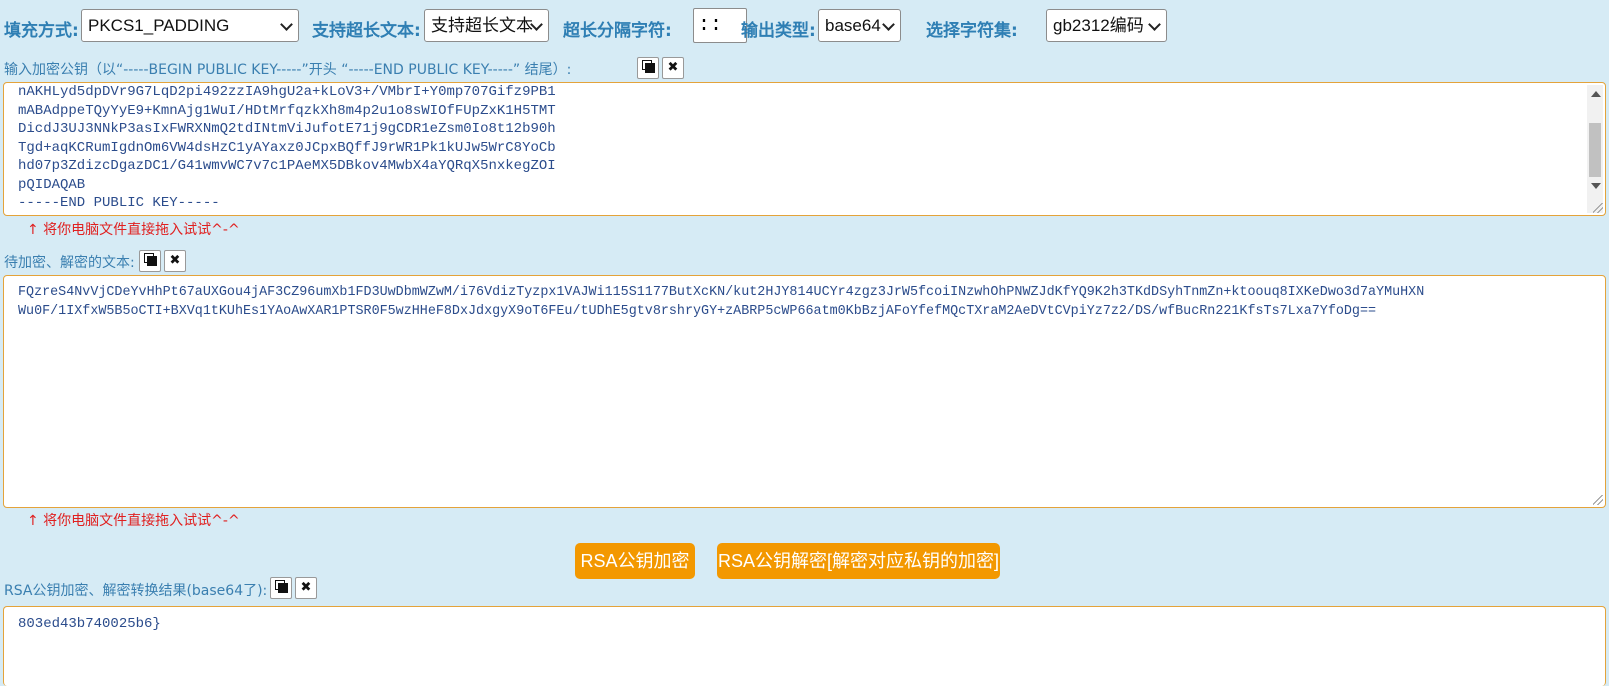 This screenshot has height=686, width=1609. What do you see at coordinates (119, 203) in the screenshot?
I see `pubkey-line: -----END PUBLIC KEY-----` at bounding box center [119, 203].